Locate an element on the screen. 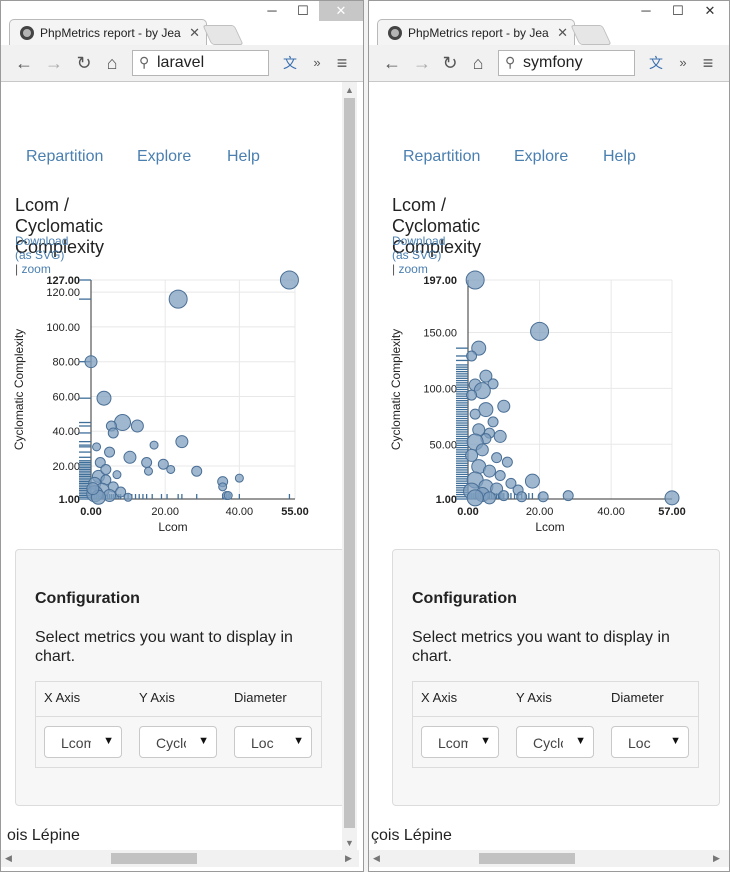  x-axis-select-value: Lcom is located at coordinates (453, 743).